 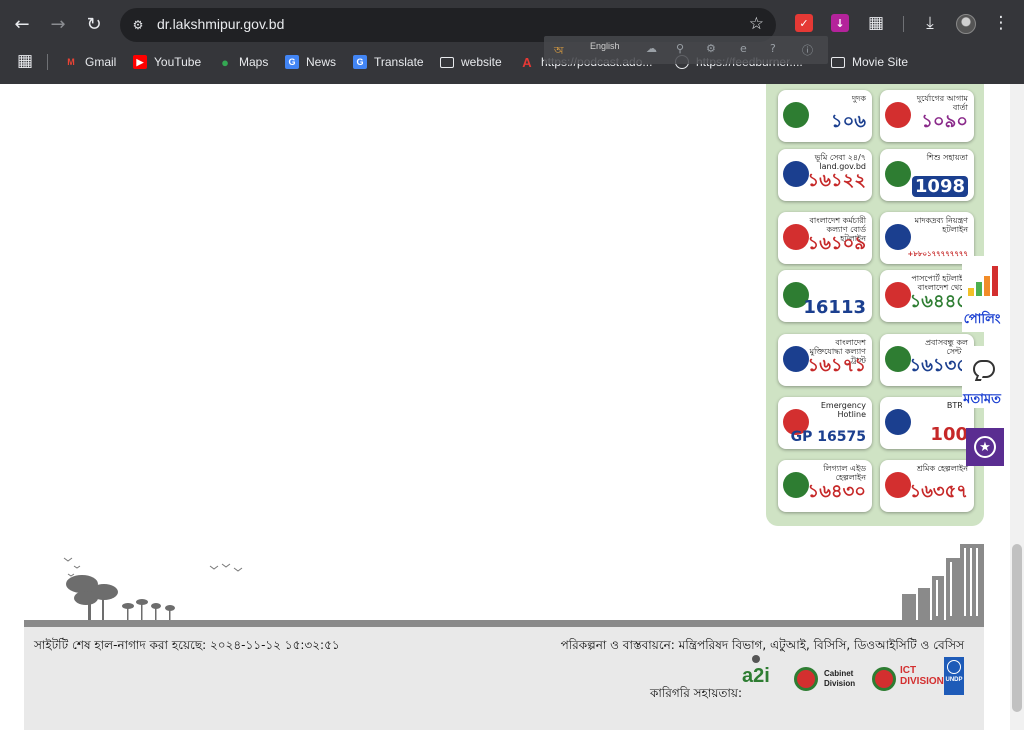 I want to click on bookmark-news: G News, so click(x=310, y=62).